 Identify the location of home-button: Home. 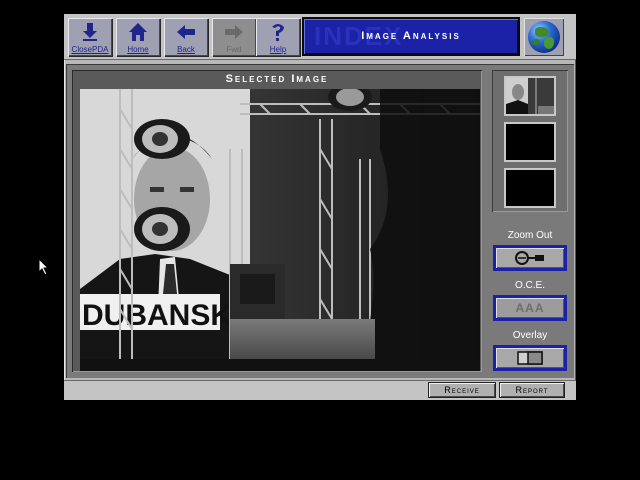
(138, 37).